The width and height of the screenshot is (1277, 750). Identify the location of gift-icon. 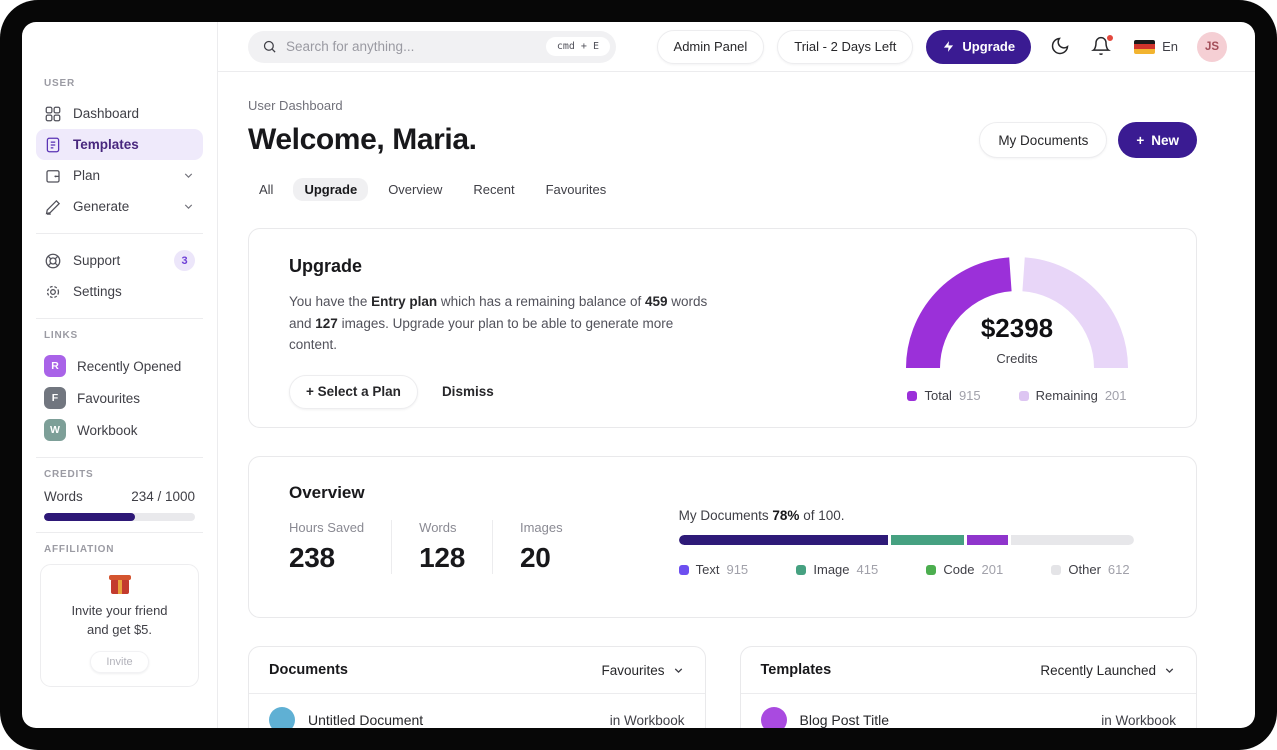
(119, 584).